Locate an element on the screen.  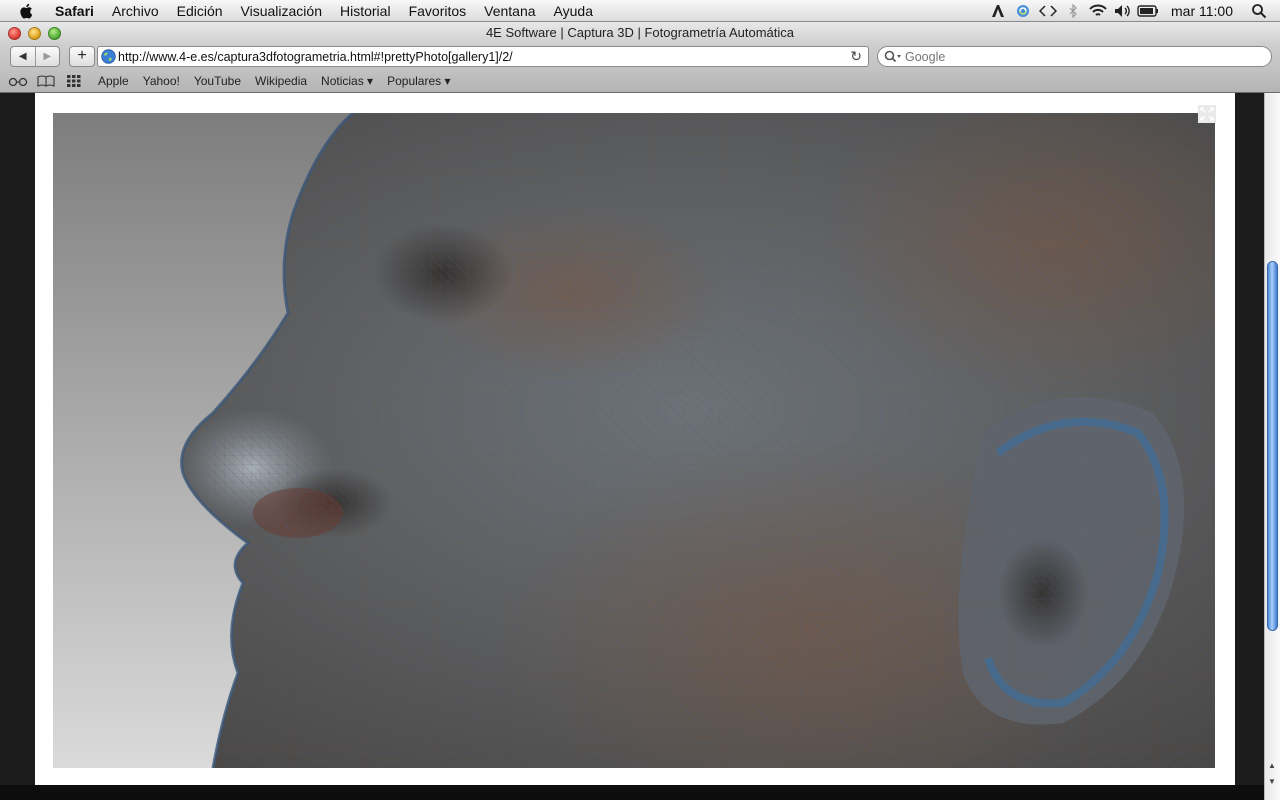
menu-visualizacion: Visualización is located at coordinates (281, 11).